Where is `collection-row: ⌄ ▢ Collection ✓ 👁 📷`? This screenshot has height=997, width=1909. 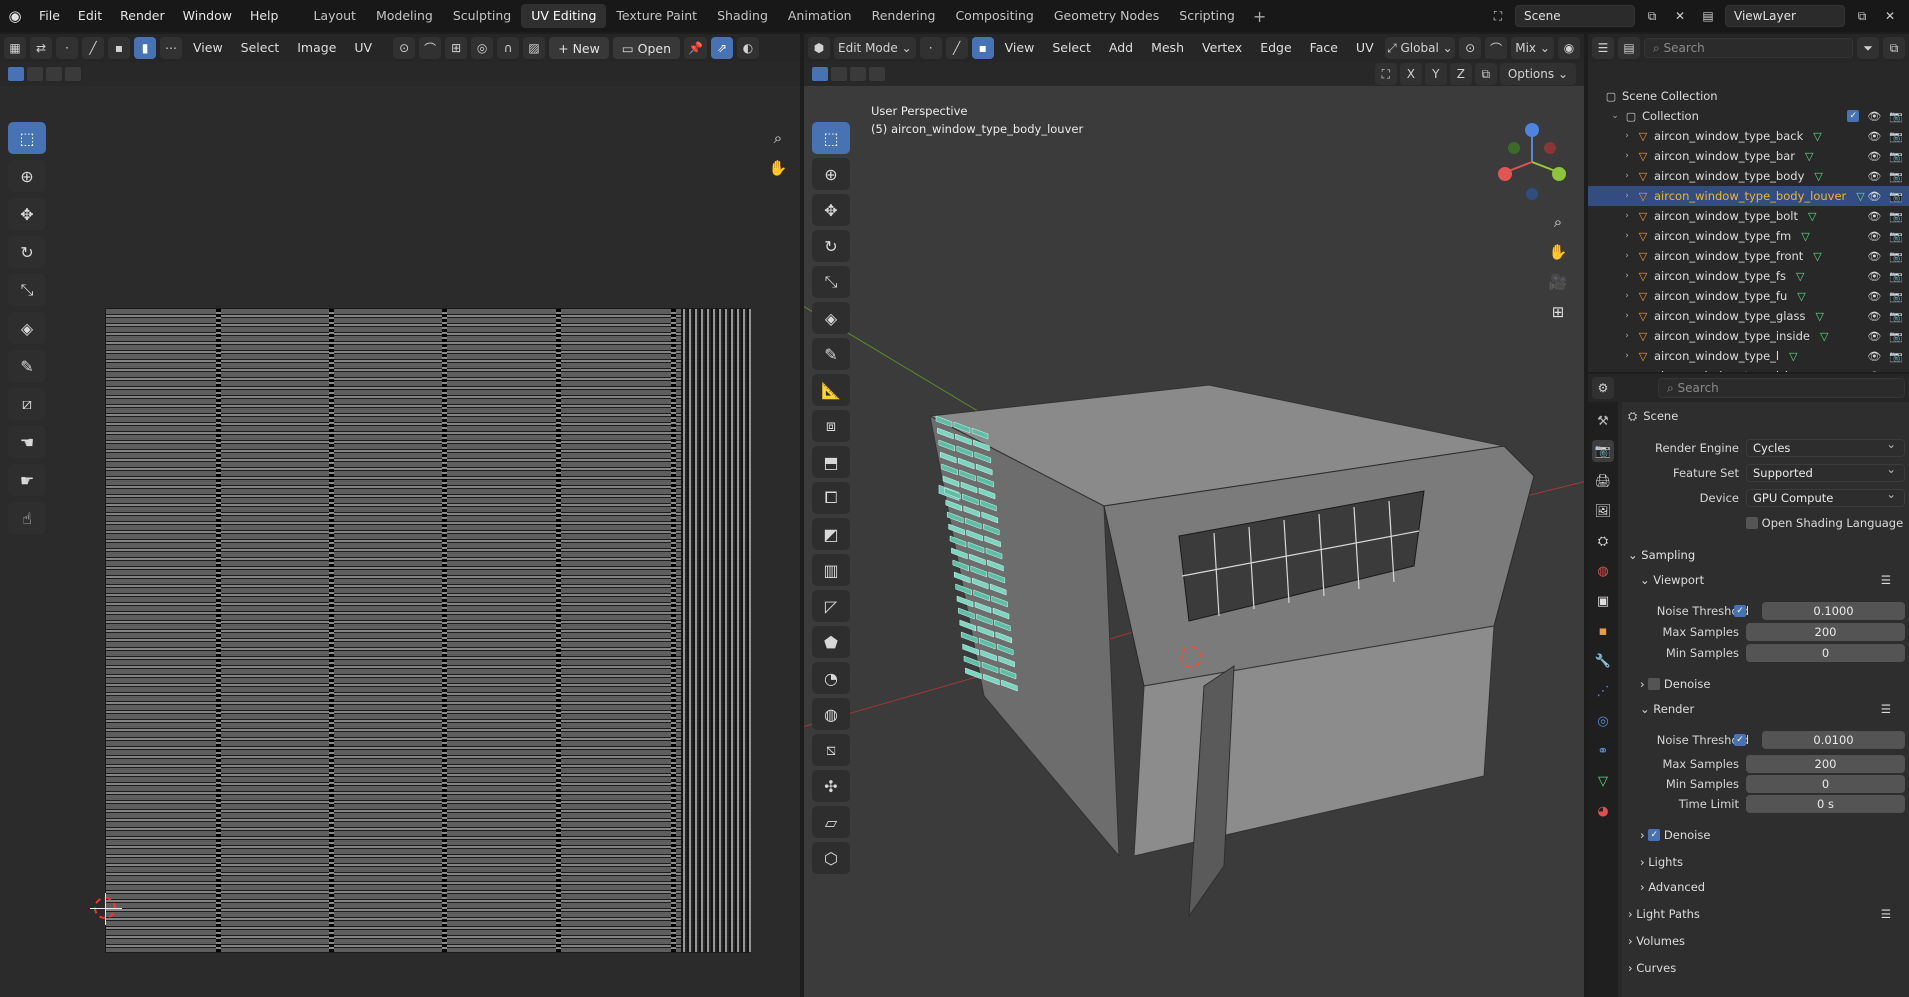
collection-row: ⌄ ▢ Collection ✓ 👁 📷 is located at coordinates (1748, 116).